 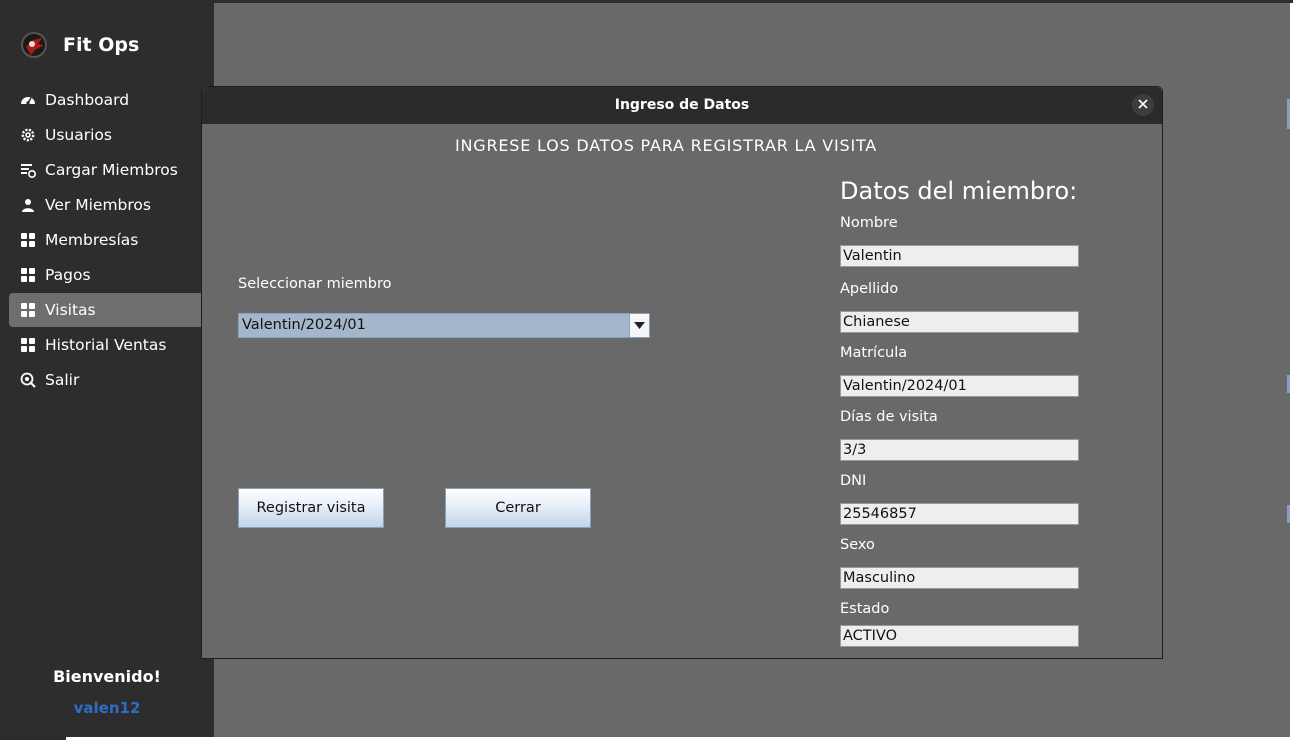 I want to click on dialog-titlebar: Ingreso de Datos, so click(x=682, y=105).